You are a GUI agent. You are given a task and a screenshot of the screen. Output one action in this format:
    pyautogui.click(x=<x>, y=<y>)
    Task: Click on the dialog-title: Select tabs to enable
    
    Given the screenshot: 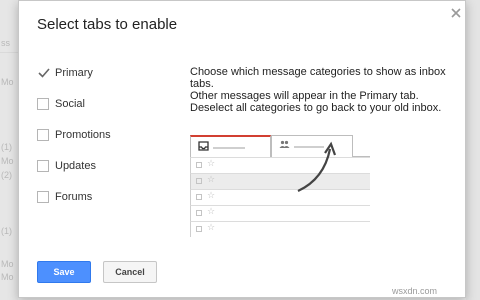 What is the action you would take?
    pyautogui.click(x=107, y=24)
    